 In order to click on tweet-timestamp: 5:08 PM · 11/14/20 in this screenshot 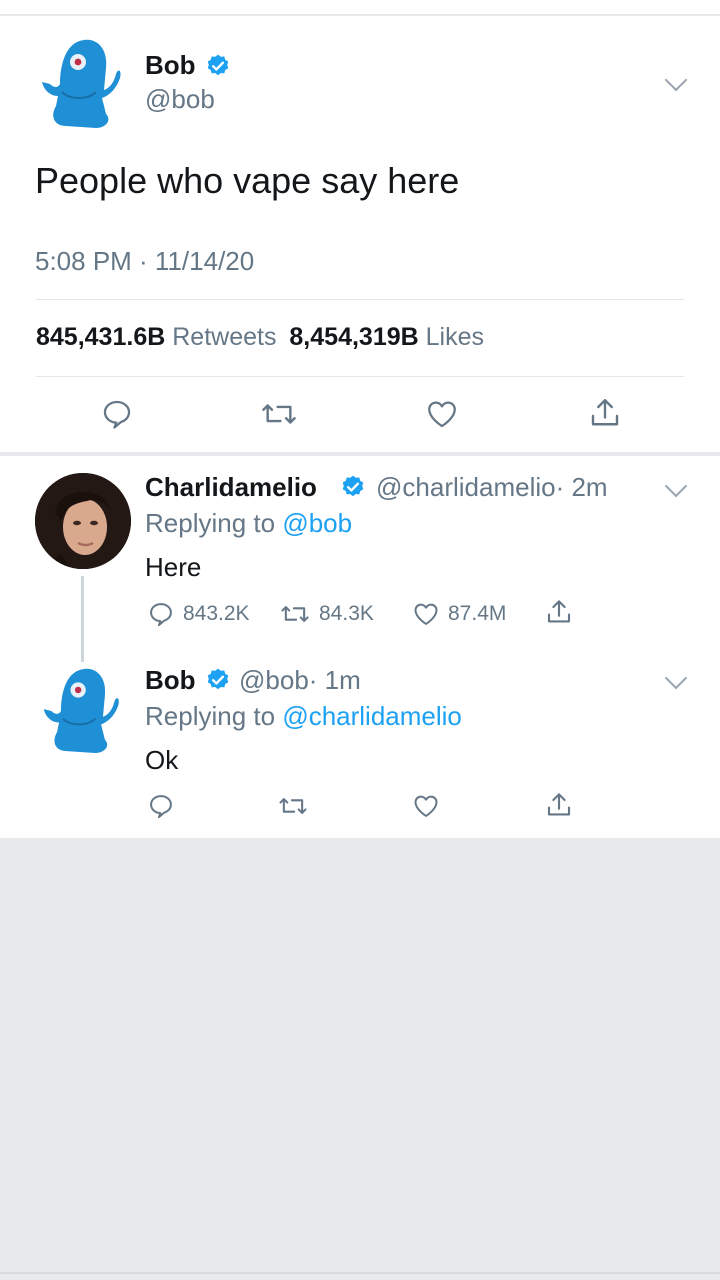, I will do `click(144, 261)`.